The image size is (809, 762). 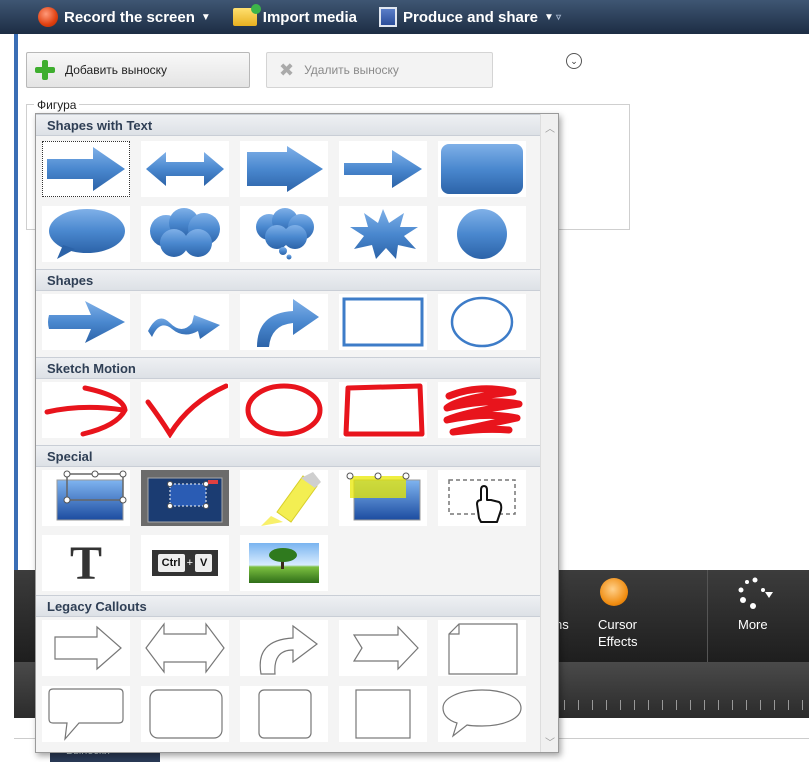 I want to click on shape-arrow-double, so click(x=185, y=169).